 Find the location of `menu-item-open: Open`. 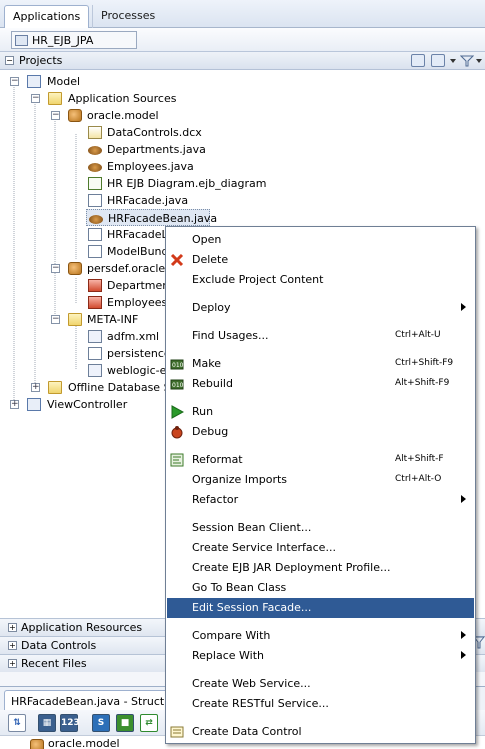

menu-item-open: Open is located at coordinates (320, 240).